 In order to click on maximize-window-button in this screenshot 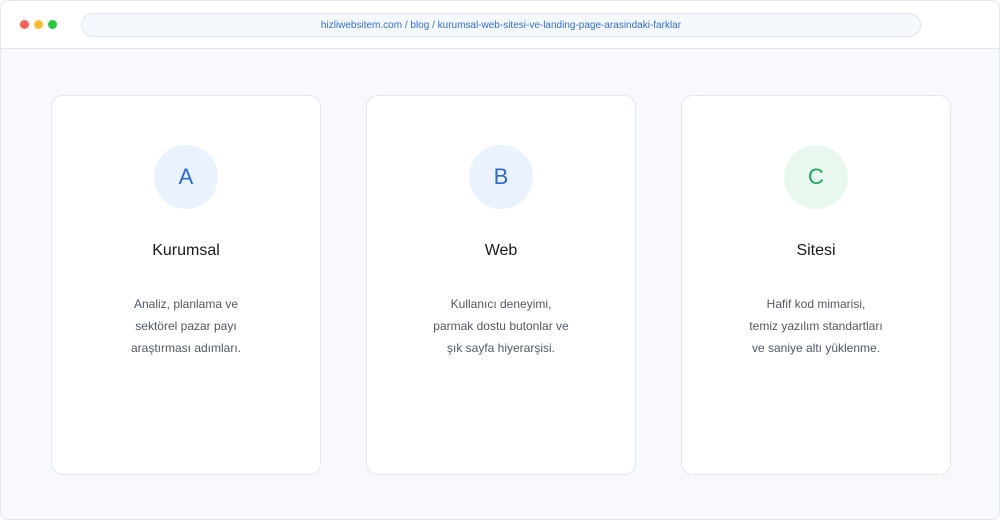, I will do `click(52, 24)`.